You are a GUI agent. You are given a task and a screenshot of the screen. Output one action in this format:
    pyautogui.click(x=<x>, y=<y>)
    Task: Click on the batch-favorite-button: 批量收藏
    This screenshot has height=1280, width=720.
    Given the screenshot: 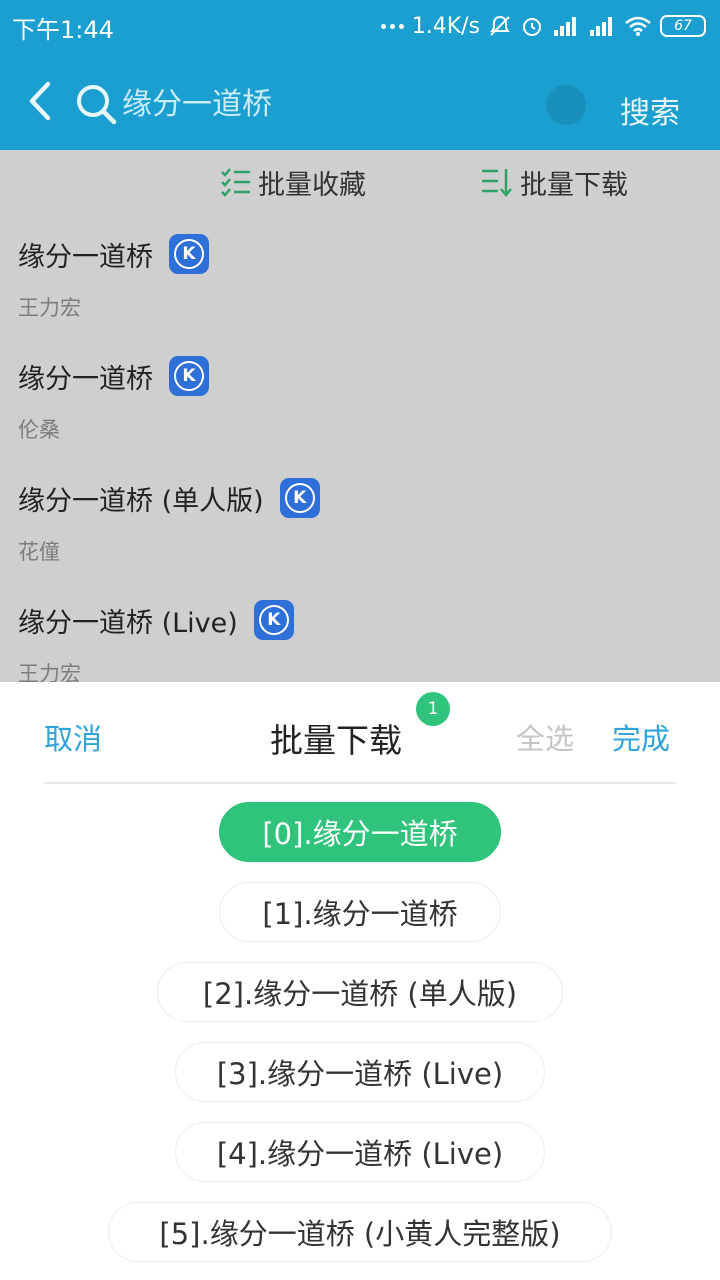 What is the action you would take?
    pyautogui.click(x=293, y=182)
    